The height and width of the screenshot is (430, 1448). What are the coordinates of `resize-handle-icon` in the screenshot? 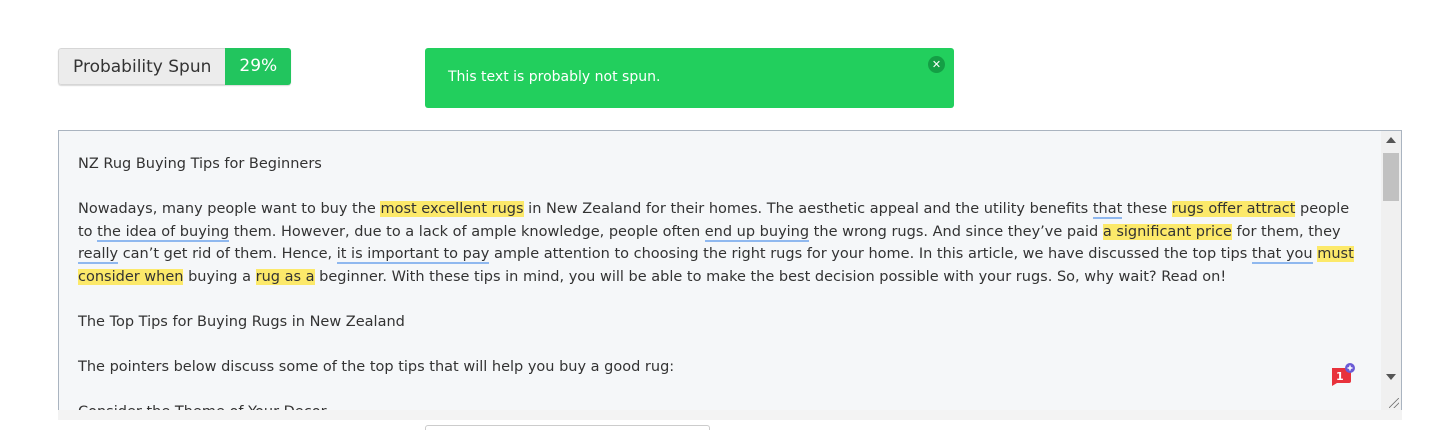 It's located at (1394, 403).